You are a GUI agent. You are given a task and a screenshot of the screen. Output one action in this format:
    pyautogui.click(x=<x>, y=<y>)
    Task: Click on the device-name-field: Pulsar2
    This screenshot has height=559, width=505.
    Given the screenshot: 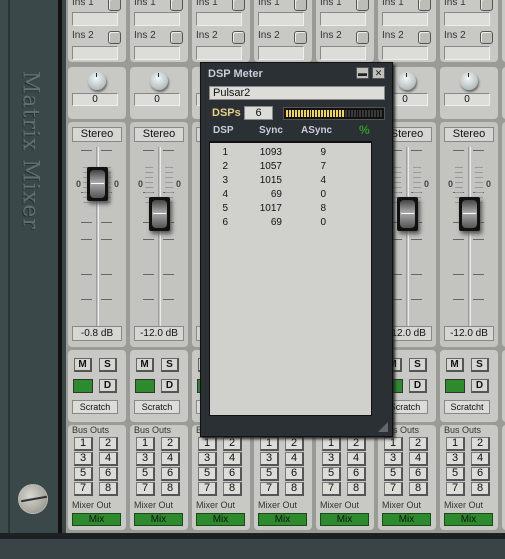 What is the action you would take?
    pyautogui.click(x=297, y=93)
    